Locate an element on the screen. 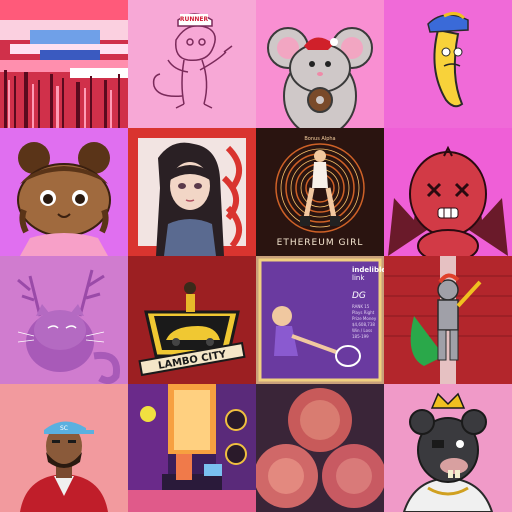  cute-girl-image is located at coordinates (64, 192).